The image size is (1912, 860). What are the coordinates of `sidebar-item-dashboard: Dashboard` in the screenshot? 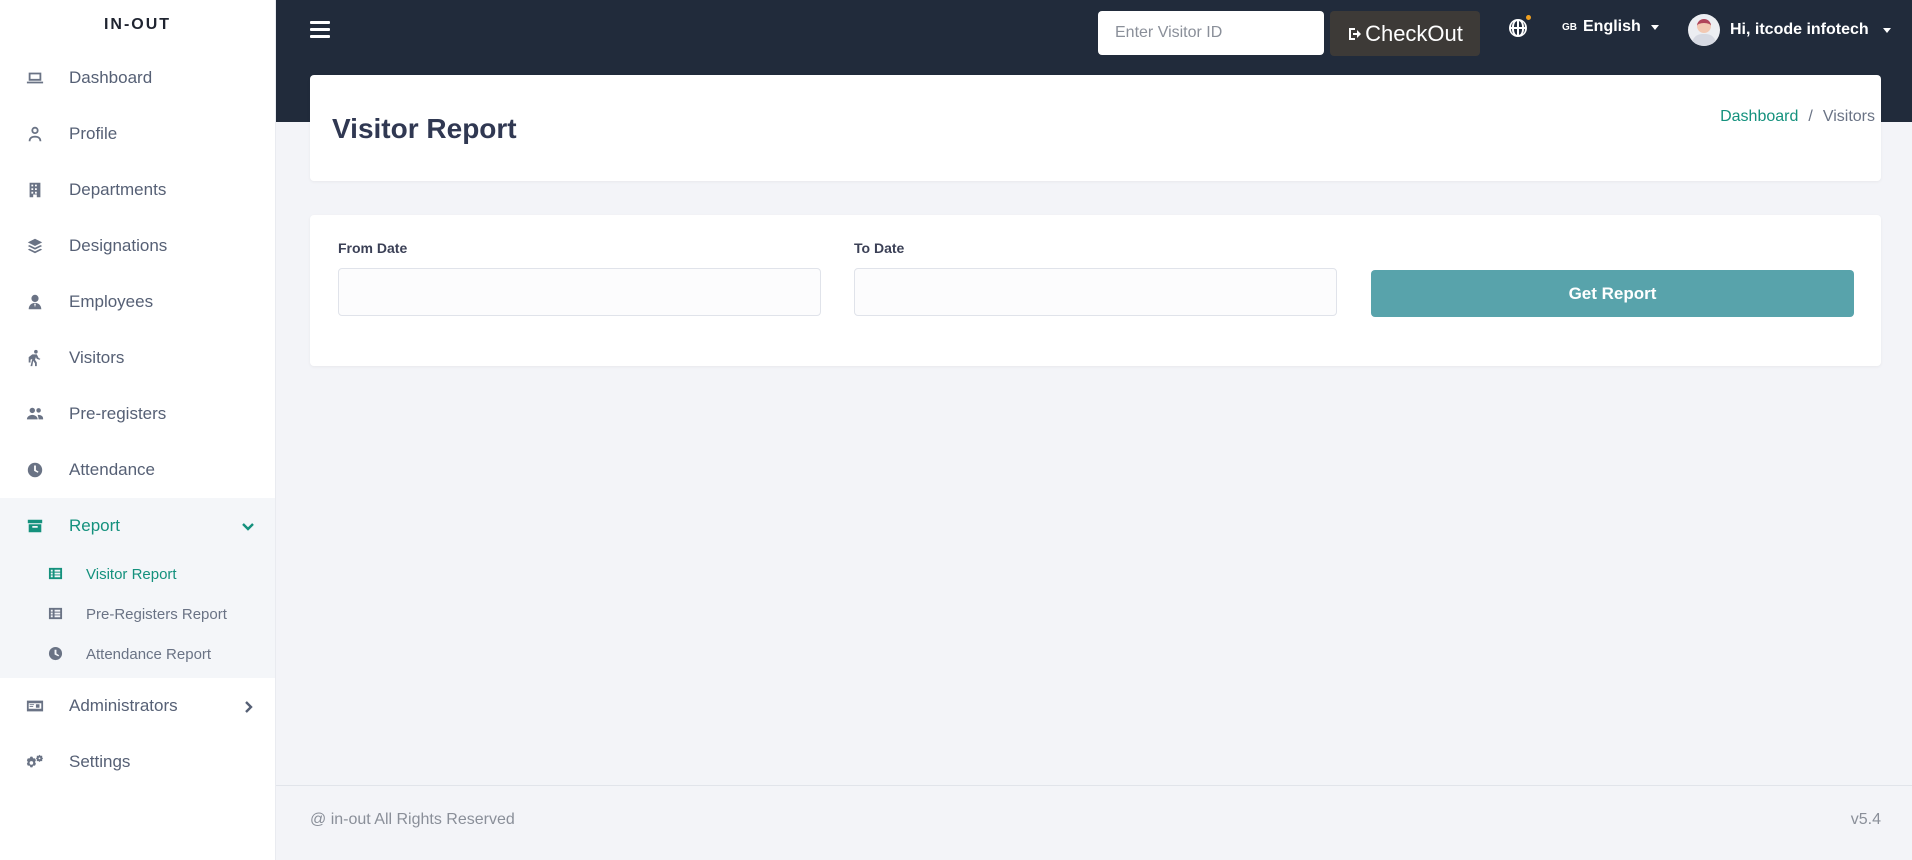 It's located at (137, 78).